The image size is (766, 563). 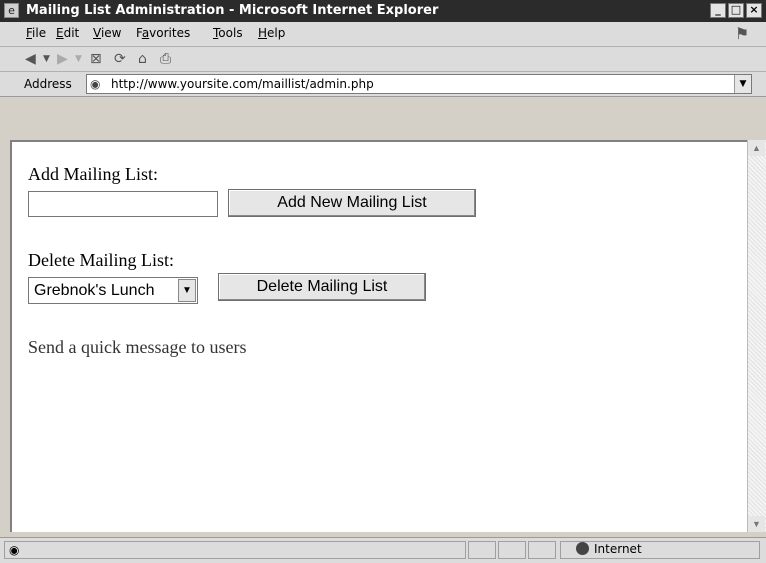 What do you see at coordinates (101, 260) in the screenshot?
I see `delete-list-label: Delete Mailing List:` at bounding box center [101, 260].